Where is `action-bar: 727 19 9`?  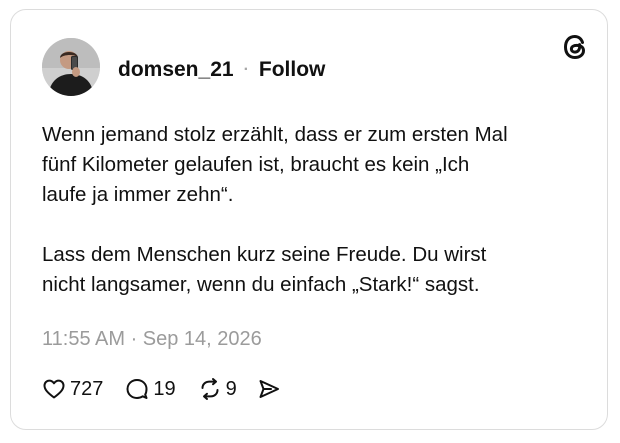 action-bar: 727 19 9 is located at coordinates (161, 389).